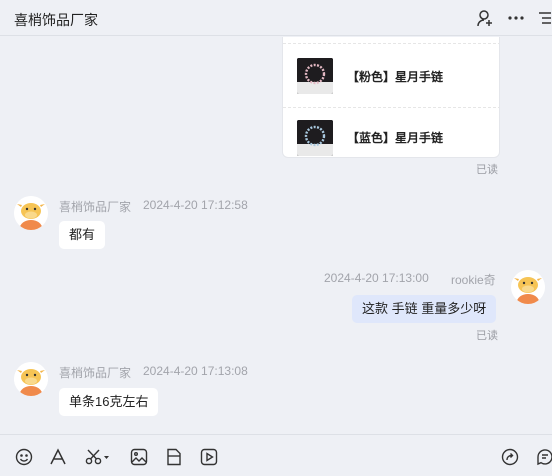 The width and height of the screenshot is (552, 476). Describe the element at coordinates (424, 309) in the screenshot. I see `message-bubble: 这款 手链 重量多少呀` at that location.